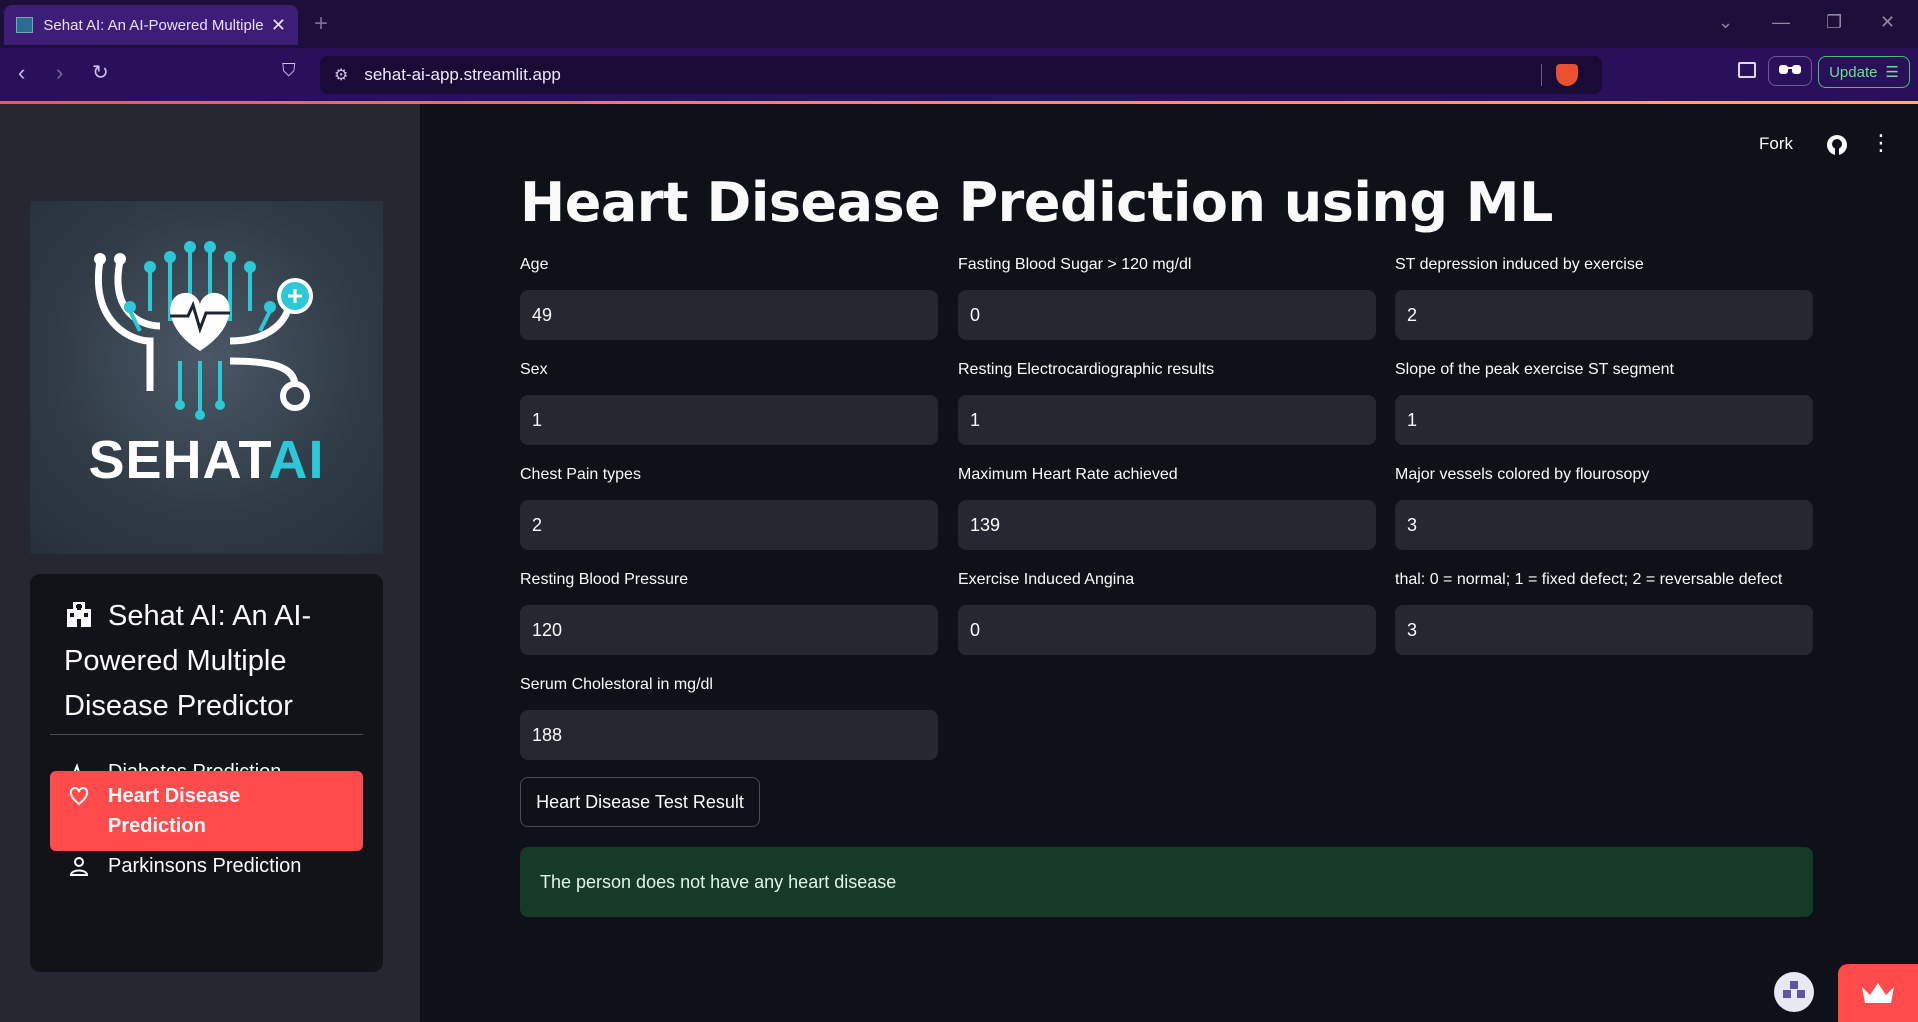  Describe the element at coordinates (1036, 202) in the screenshot. I see `page-title: Heart Disease Prediction using ML` at that location.